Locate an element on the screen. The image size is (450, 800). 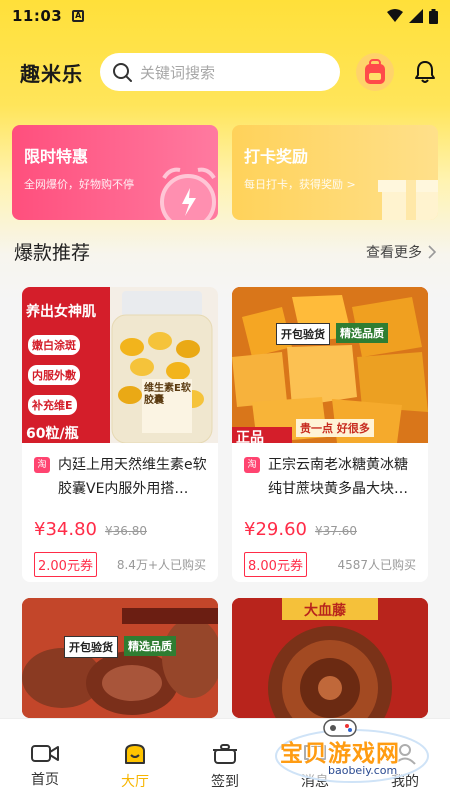
hall-icon is located at coordinates (135, 754).